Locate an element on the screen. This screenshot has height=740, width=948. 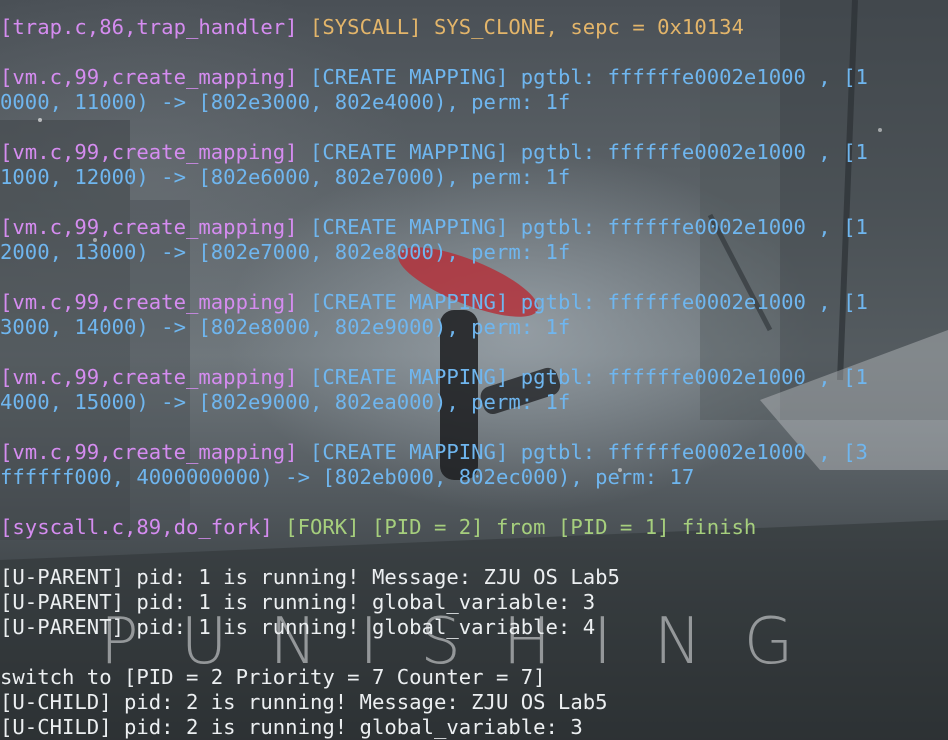
terminal-text-segment: [syscall.c,89,do_fork] is located at coordinates (143, 527).